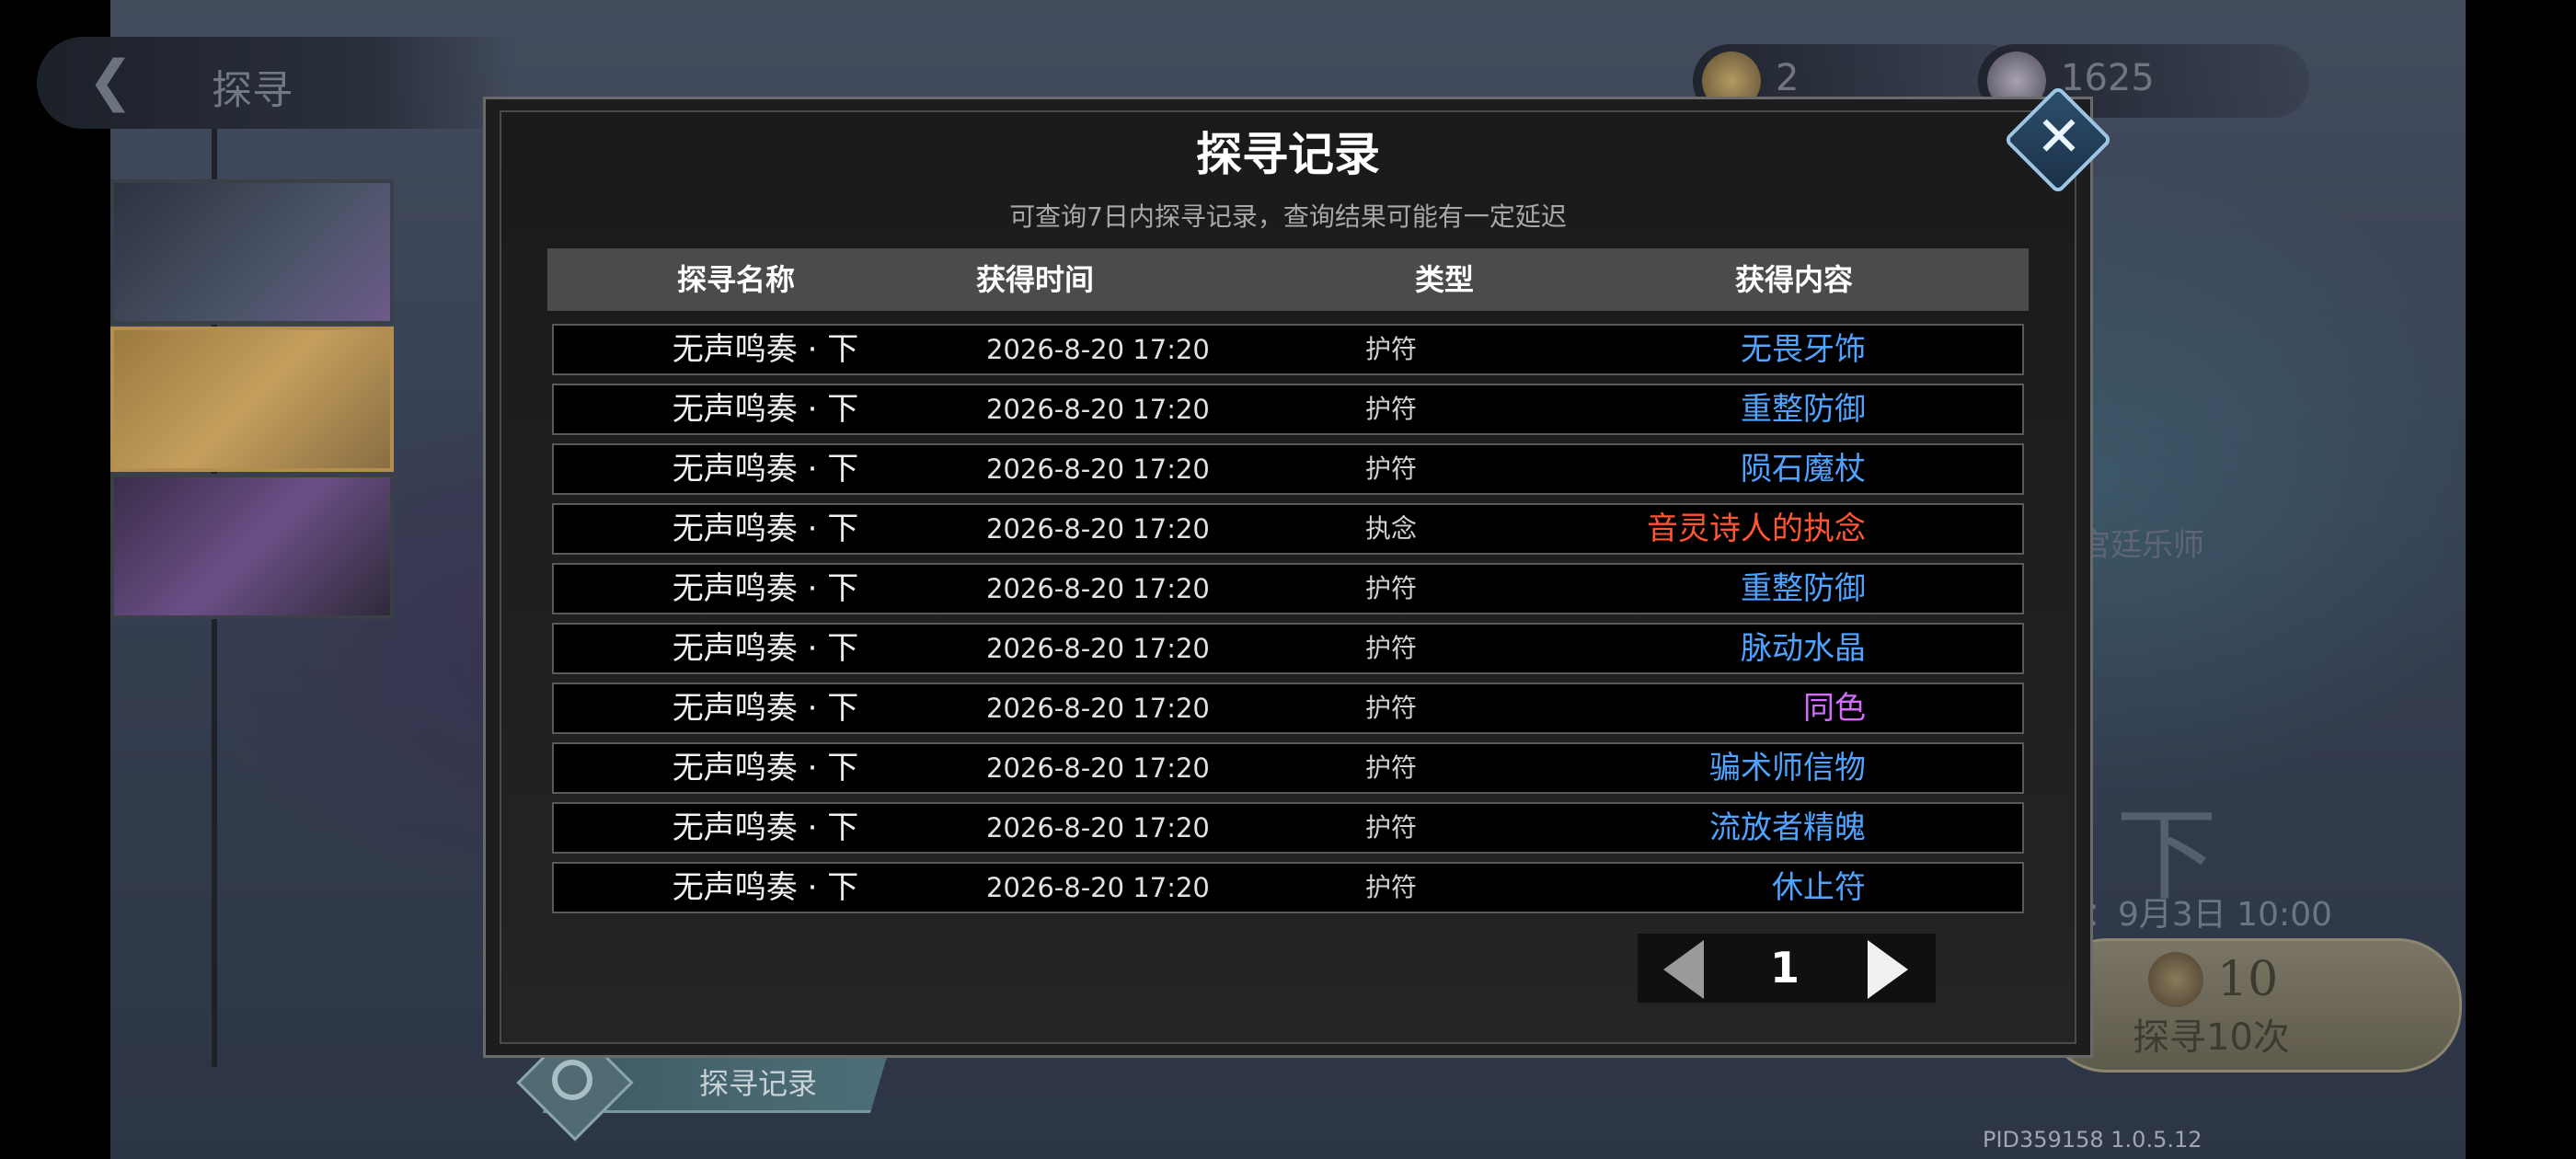 The height and width of the screenshot is (1159, 2576). What do you see at coordinates (1444, 279) in the screenshot?
I see `column-header-type: 类型` at bounding box center [1444, 279].